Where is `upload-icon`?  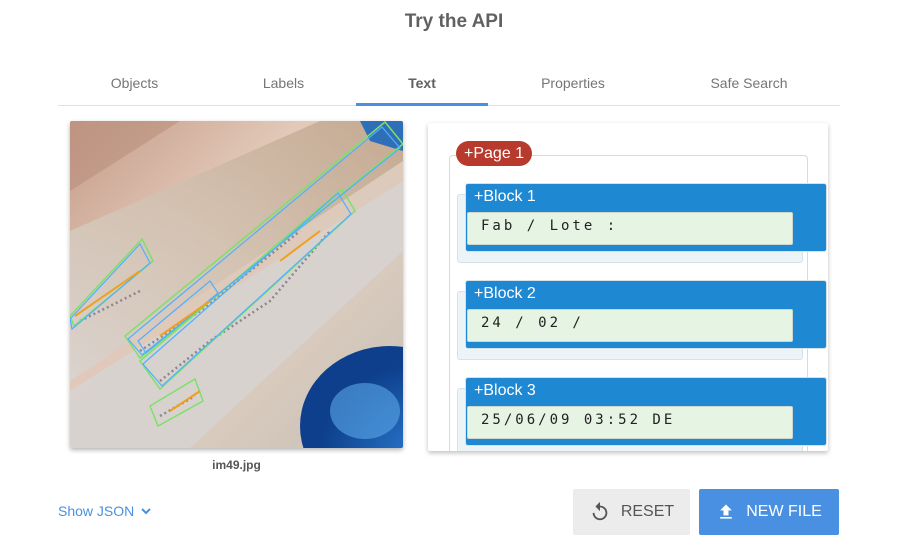 upload-icon is located at coordinates (726, 511).